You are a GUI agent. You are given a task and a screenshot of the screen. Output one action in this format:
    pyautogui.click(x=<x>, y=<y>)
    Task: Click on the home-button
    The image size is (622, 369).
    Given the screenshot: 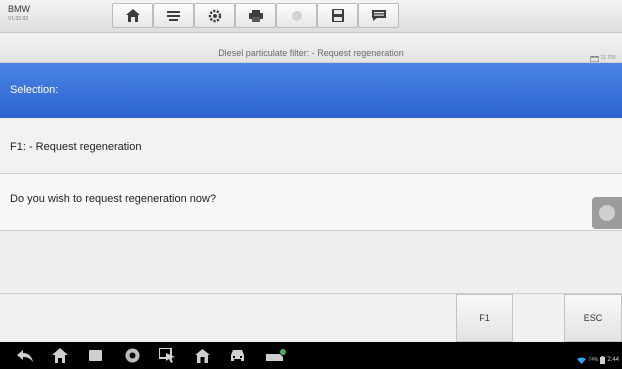 What is the action you would take?
    pyautogui.click(x=132, y=15)
    